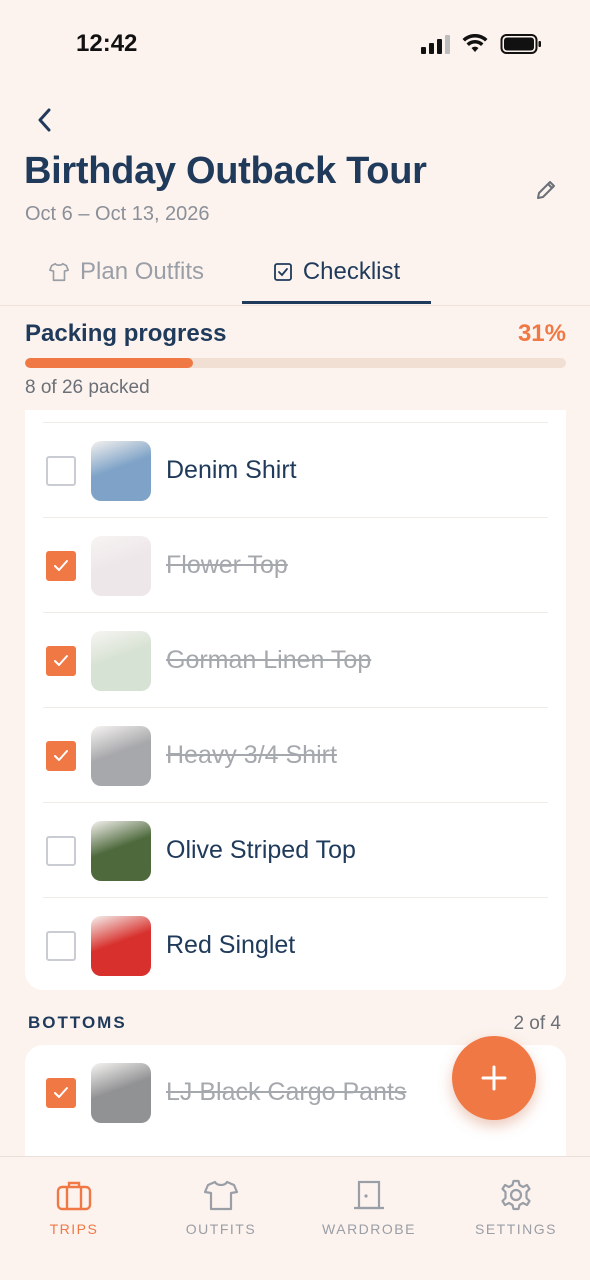  What do you see at coordinates (520, 44) in the screenshot?
I see `battery-icon` at bounding box center [520, 44].